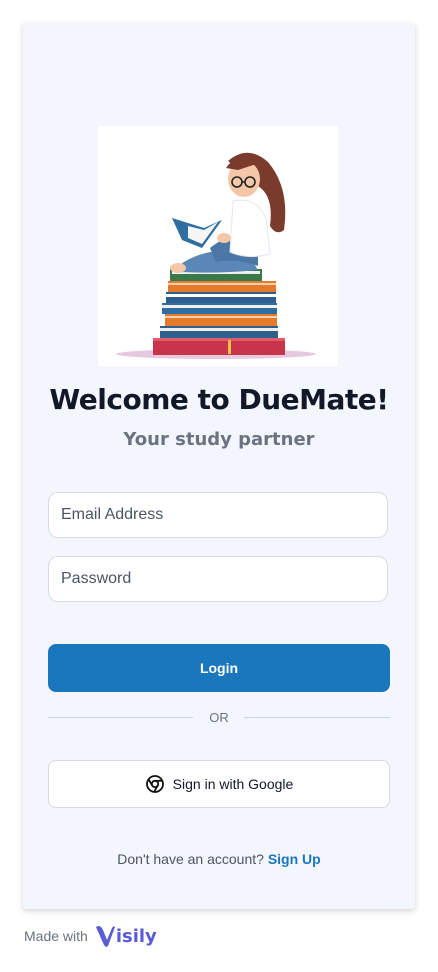 The height and width of the screenshot is (972, 438). Describe the element at coordinates (105, 936) in the screenshot. I see `visily-v-icon` at that location.